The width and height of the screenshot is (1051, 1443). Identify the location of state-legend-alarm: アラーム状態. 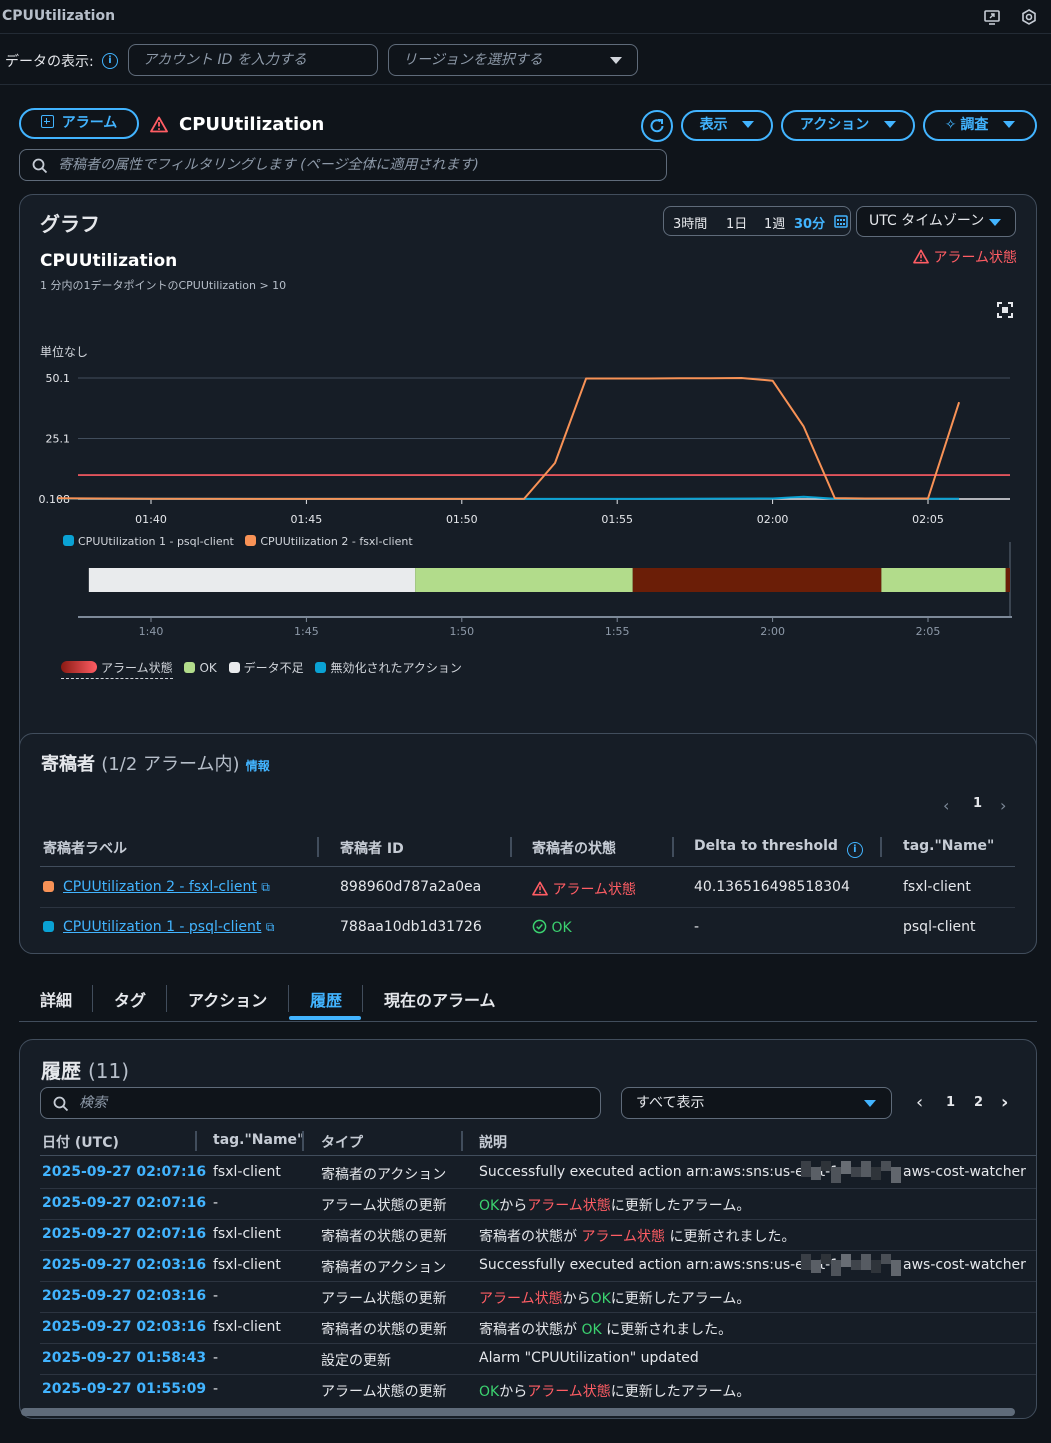
(117, 670).